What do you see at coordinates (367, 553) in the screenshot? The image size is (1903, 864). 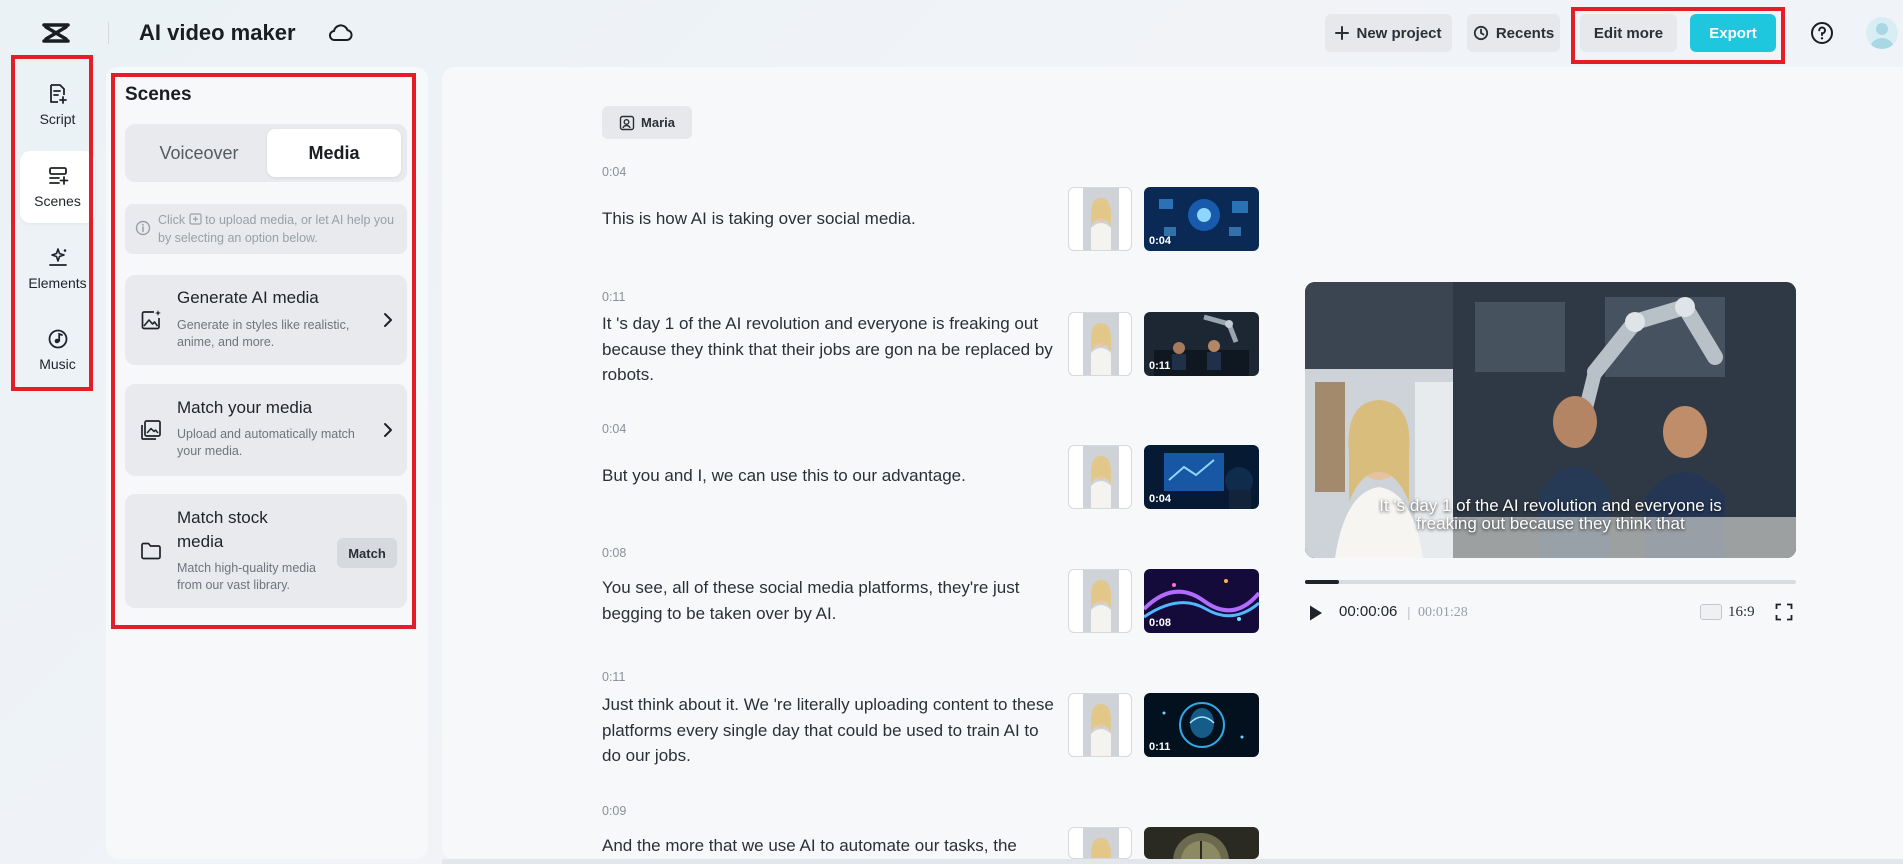 I see `match-button: Match` at bounding box center [367, 553].